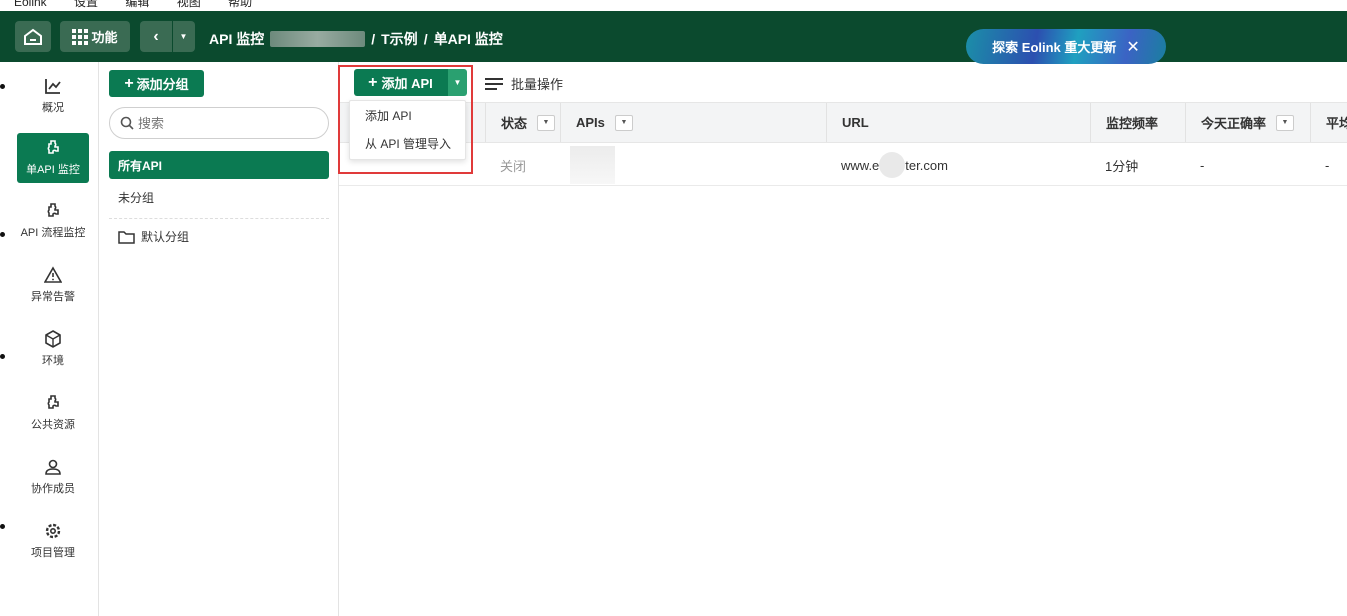  Describe the element at coordinates (30, 4) in the screenshot. I see `menu-app: Eolink` at that location.